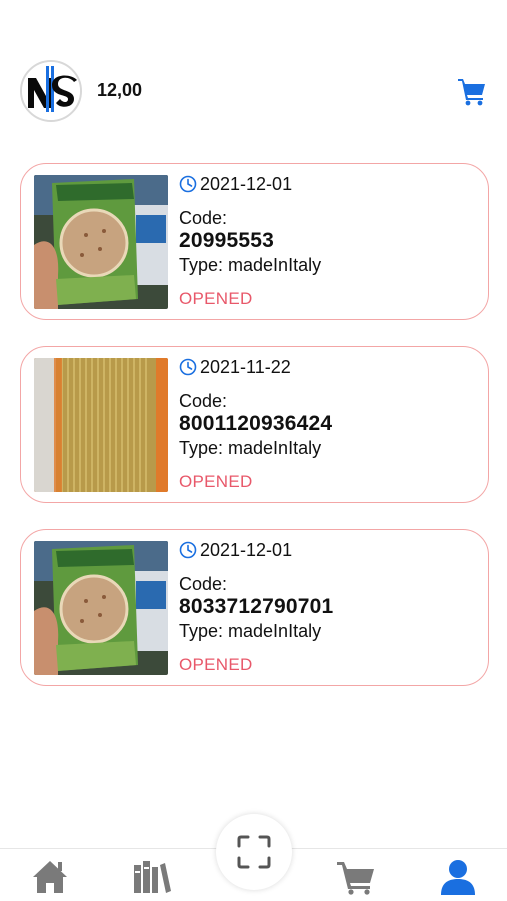 Image resolution: width=507 pixels, height=901 pixels. I want to click on profile-icon, so click(458, 876).